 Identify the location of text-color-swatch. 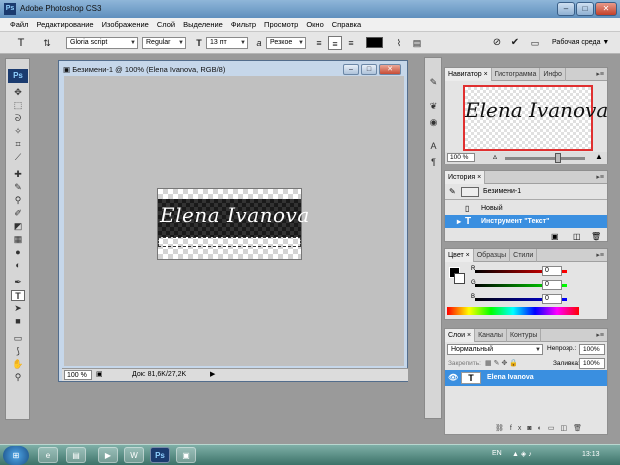
(374, 42).